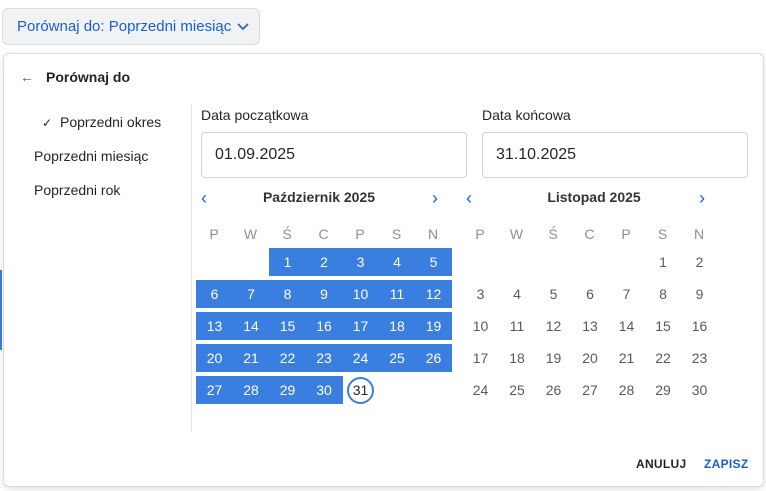 This screenshot has height=491, width=766. Describe the element at coordinates (699, 234) in the screenshot. I see `weekday-label: N` at that location.